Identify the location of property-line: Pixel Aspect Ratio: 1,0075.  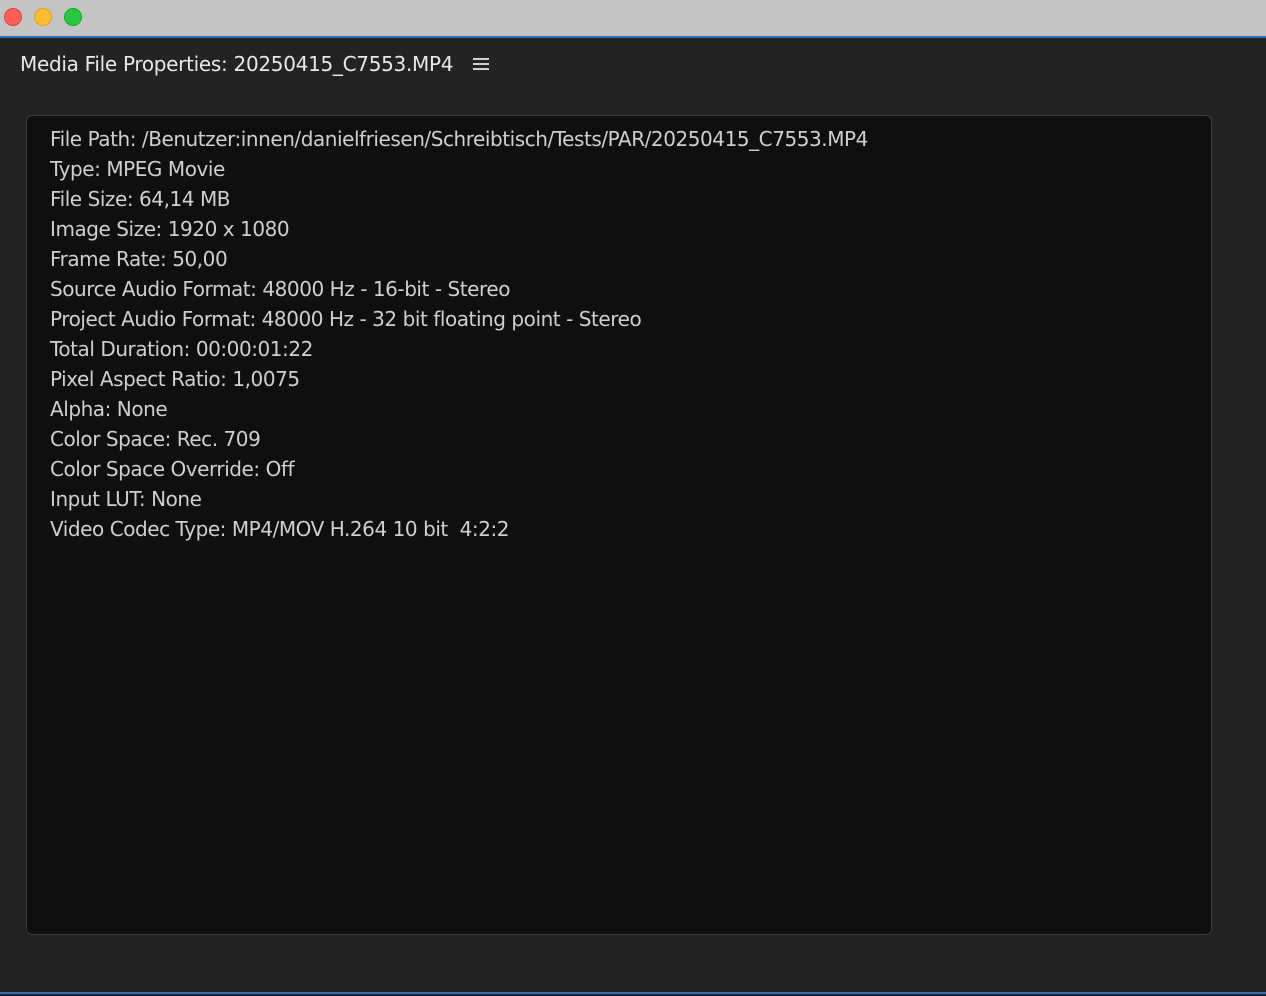
(175, 379).